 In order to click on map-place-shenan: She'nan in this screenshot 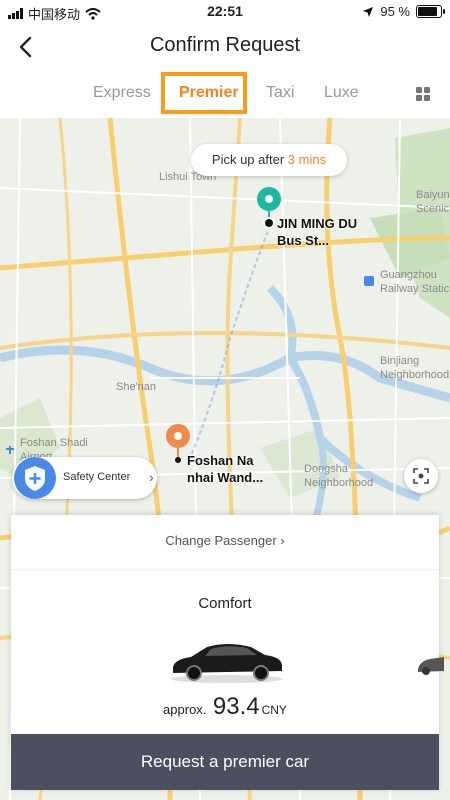, I will do `click(136, 387)`.